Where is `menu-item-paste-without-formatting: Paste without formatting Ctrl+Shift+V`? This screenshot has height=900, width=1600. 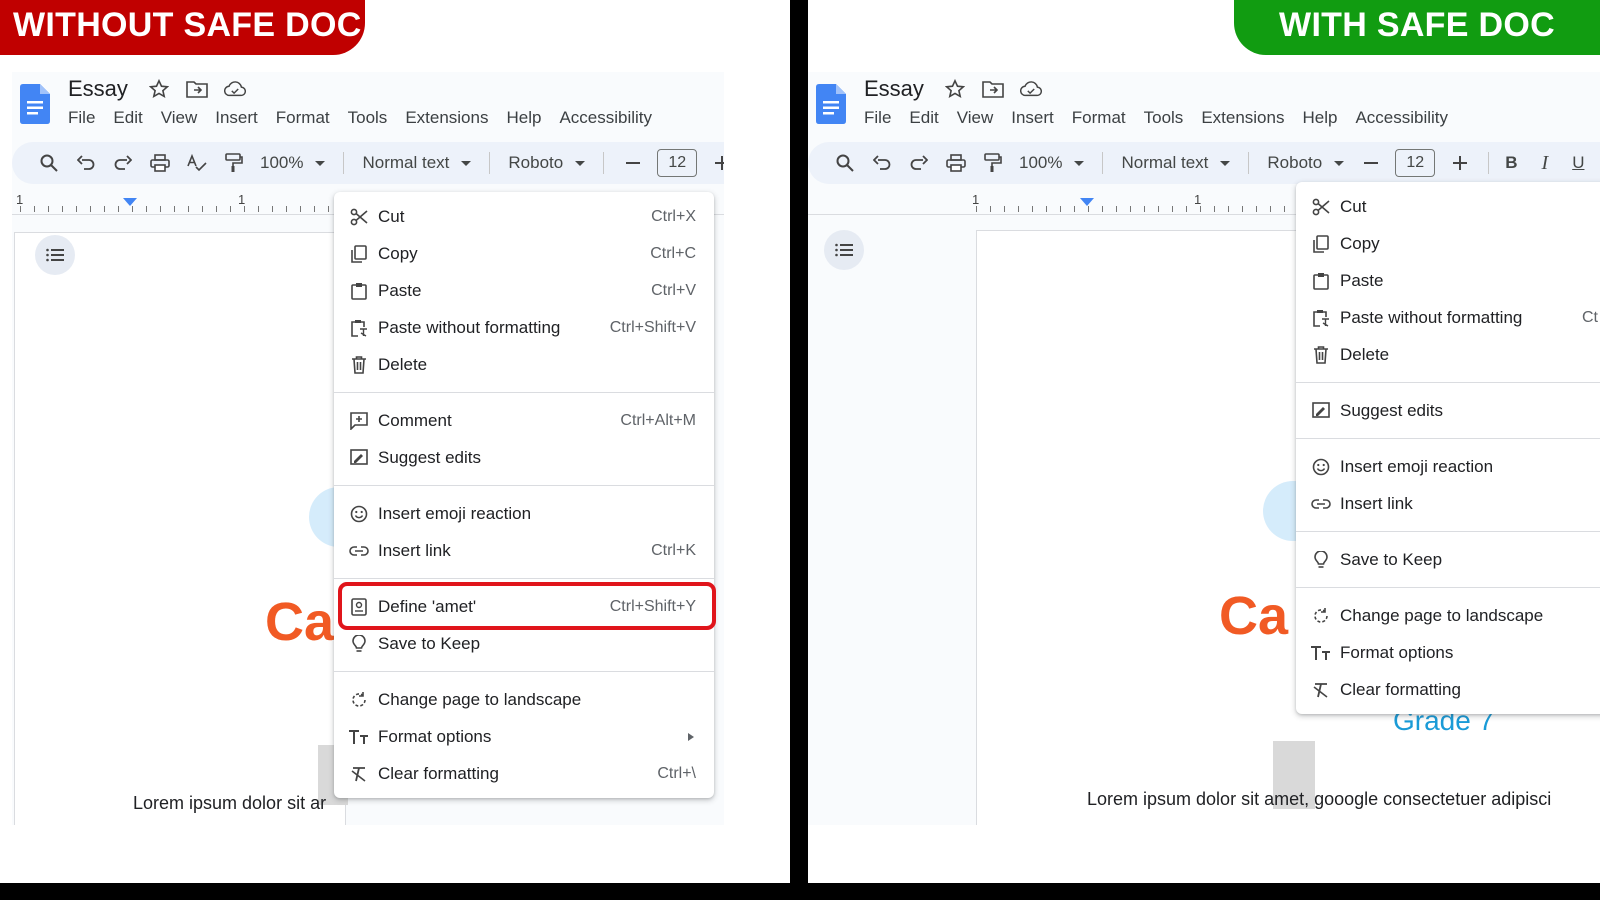
menu-item-paste-without-formatting: Paste without formatting Ctrl+Shift+V is located at coordinates (524, 327).